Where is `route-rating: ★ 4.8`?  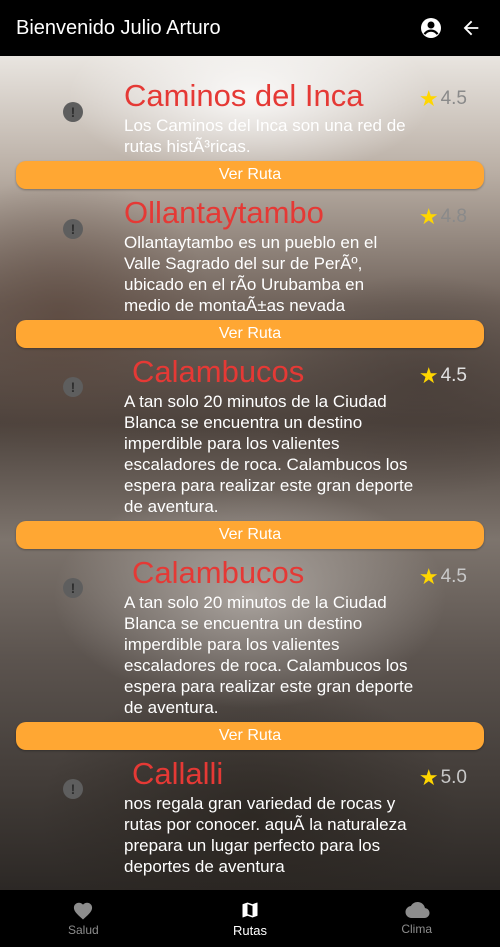 route-rating: ★ 4.8 is located at coordinates (443, 217).